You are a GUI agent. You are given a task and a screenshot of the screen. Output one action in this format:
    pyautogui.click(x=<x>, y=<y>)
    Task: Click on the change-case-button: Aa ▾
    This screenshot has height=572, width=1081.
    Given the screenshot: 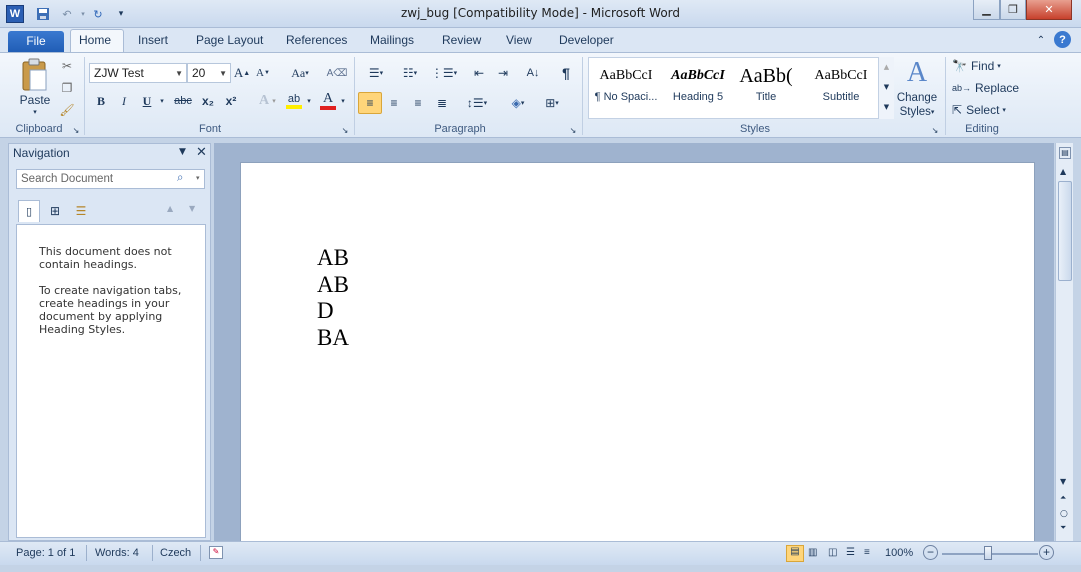 What is the action you would take?
    pyautogui.click(x=300, y=73)
    